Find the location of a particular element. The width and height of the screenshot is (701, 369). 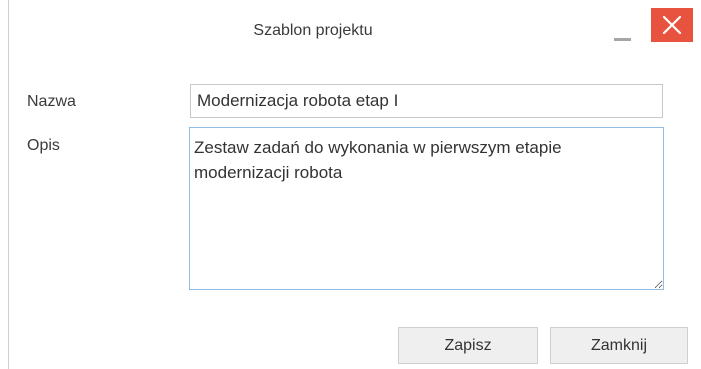

dialog-title: Szablon projektu is located at coordinates (313, 30).